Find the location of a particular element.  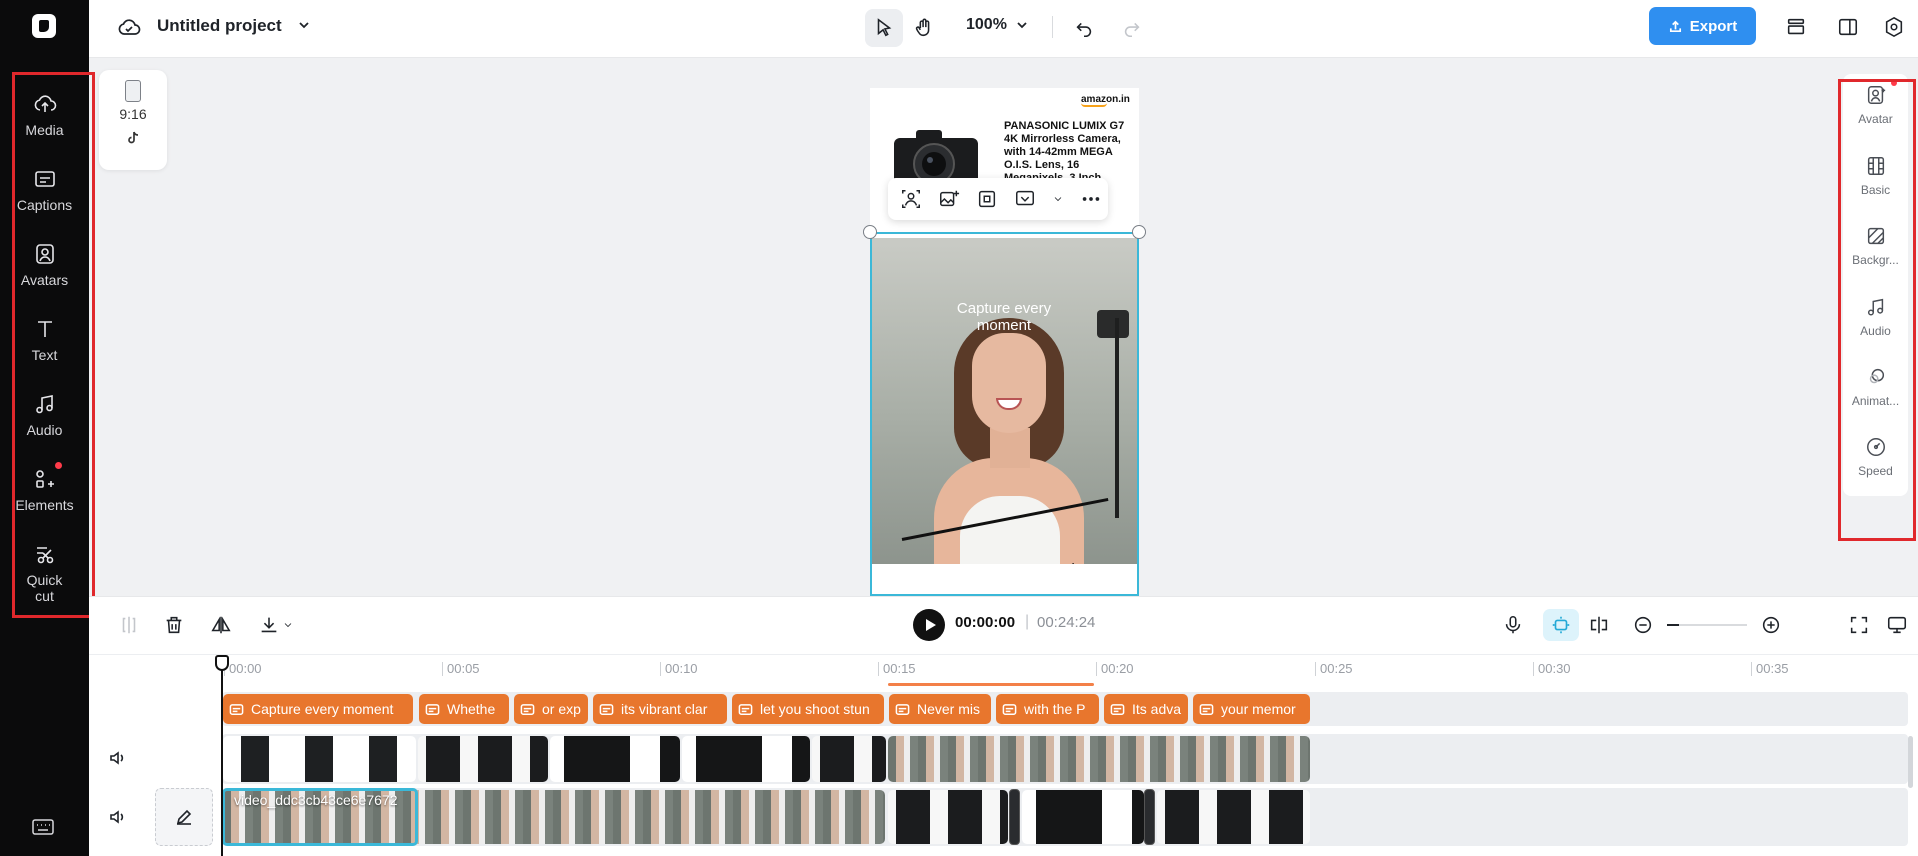

playhead is located at coordinates (222, 755).